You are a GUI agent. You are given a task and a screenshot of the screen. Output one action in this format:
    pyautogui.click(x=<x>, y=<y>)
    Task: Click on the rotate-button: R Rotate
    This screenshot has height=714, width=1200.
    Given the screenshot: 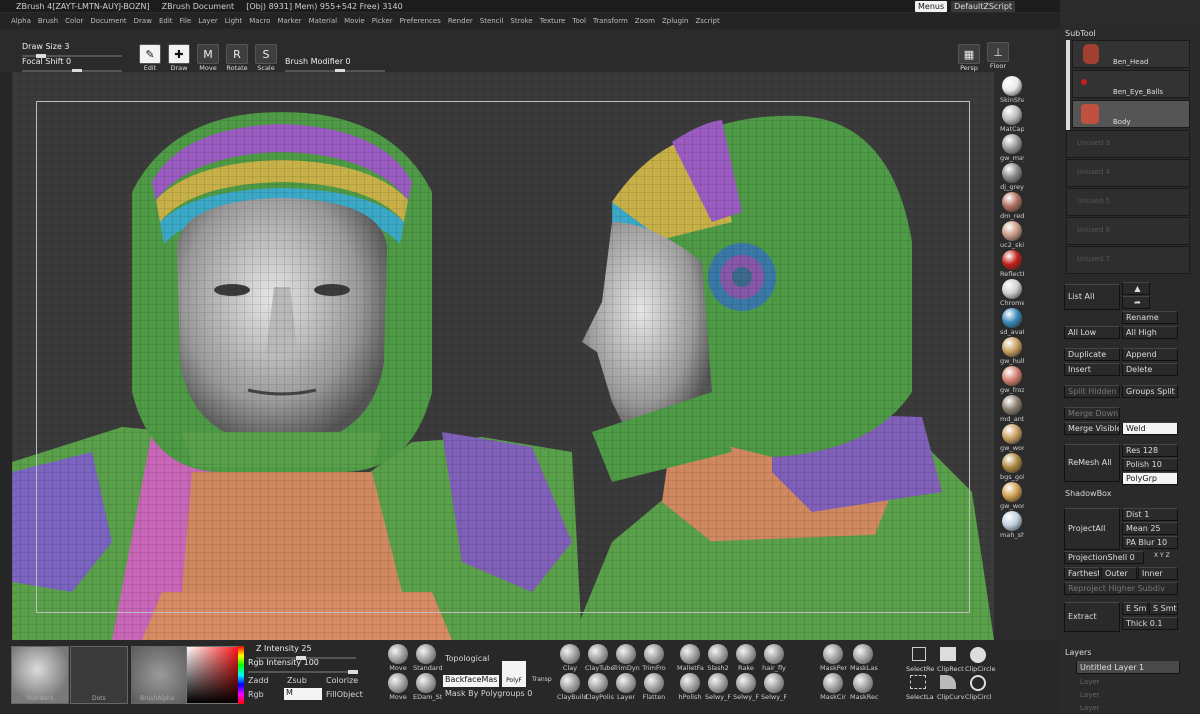 What is the action you would take?
    pyautogui.click(x=237, y=59)
    